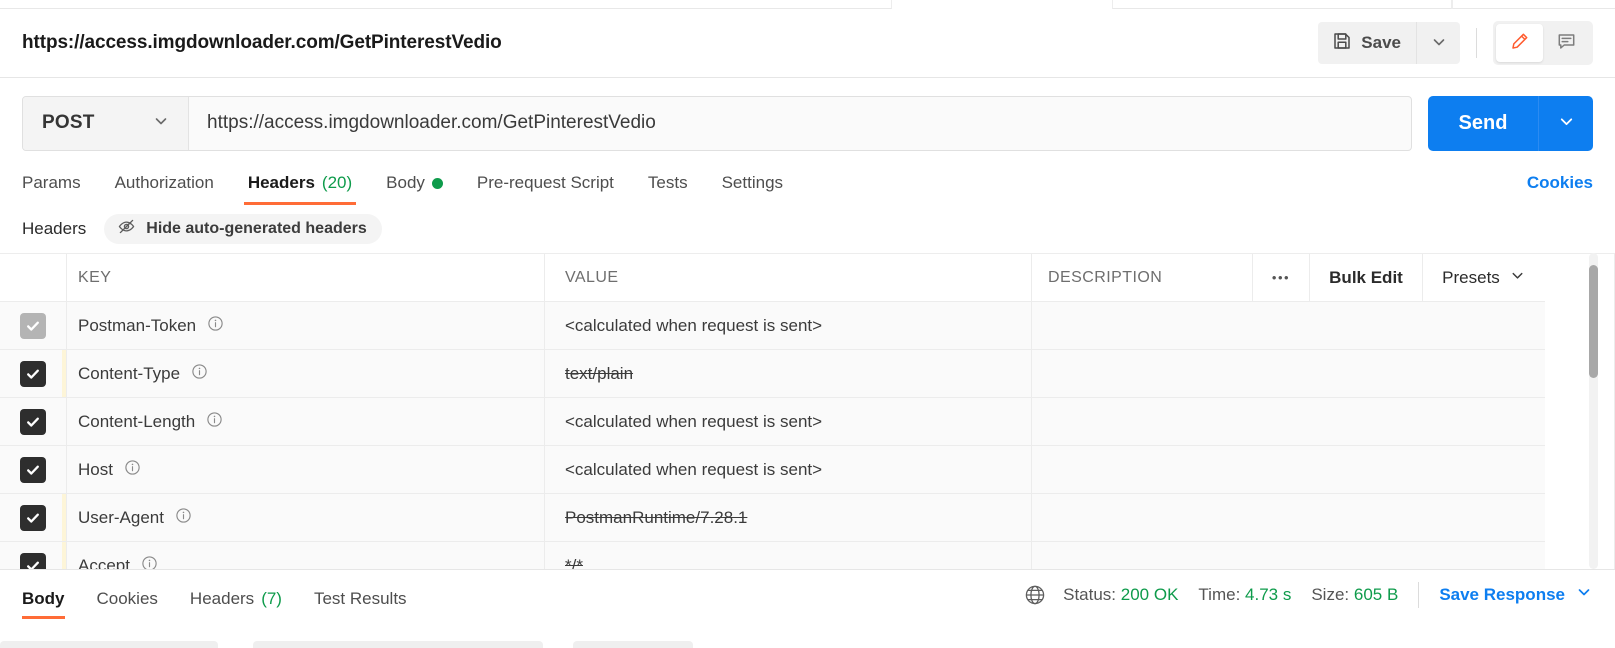  Describe the element at coordinates (1367, 43) in the screenshot. I see `save-button: Save` at that location.